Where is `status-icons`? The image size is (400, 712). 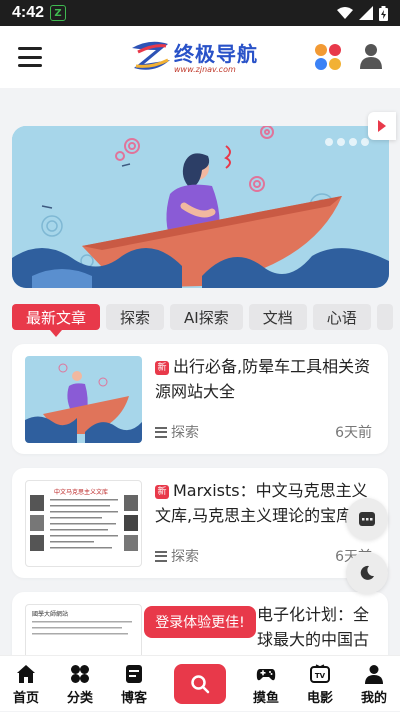
status-icons is located at coordinates (362, 13).